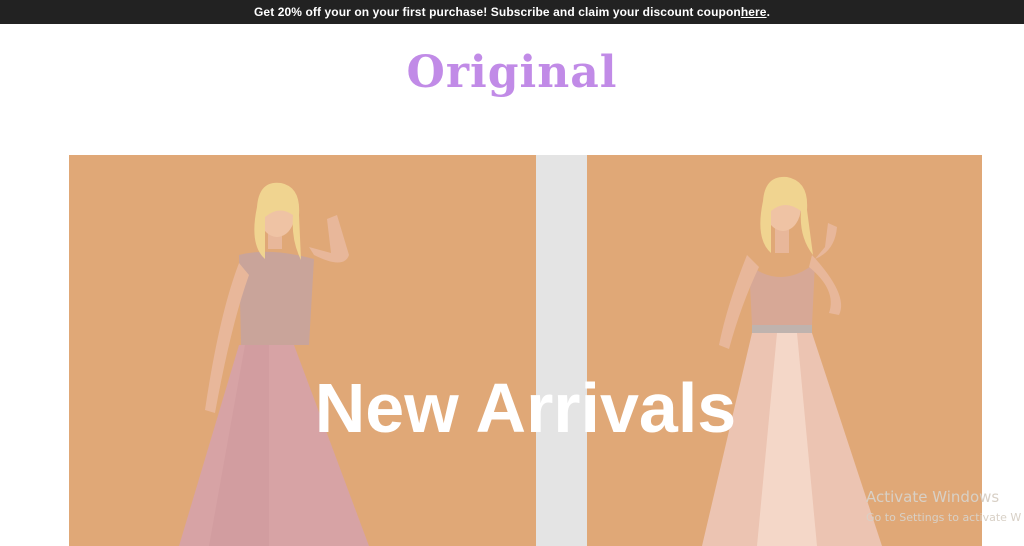  I want to click on hero-divider, so click(561, 350).